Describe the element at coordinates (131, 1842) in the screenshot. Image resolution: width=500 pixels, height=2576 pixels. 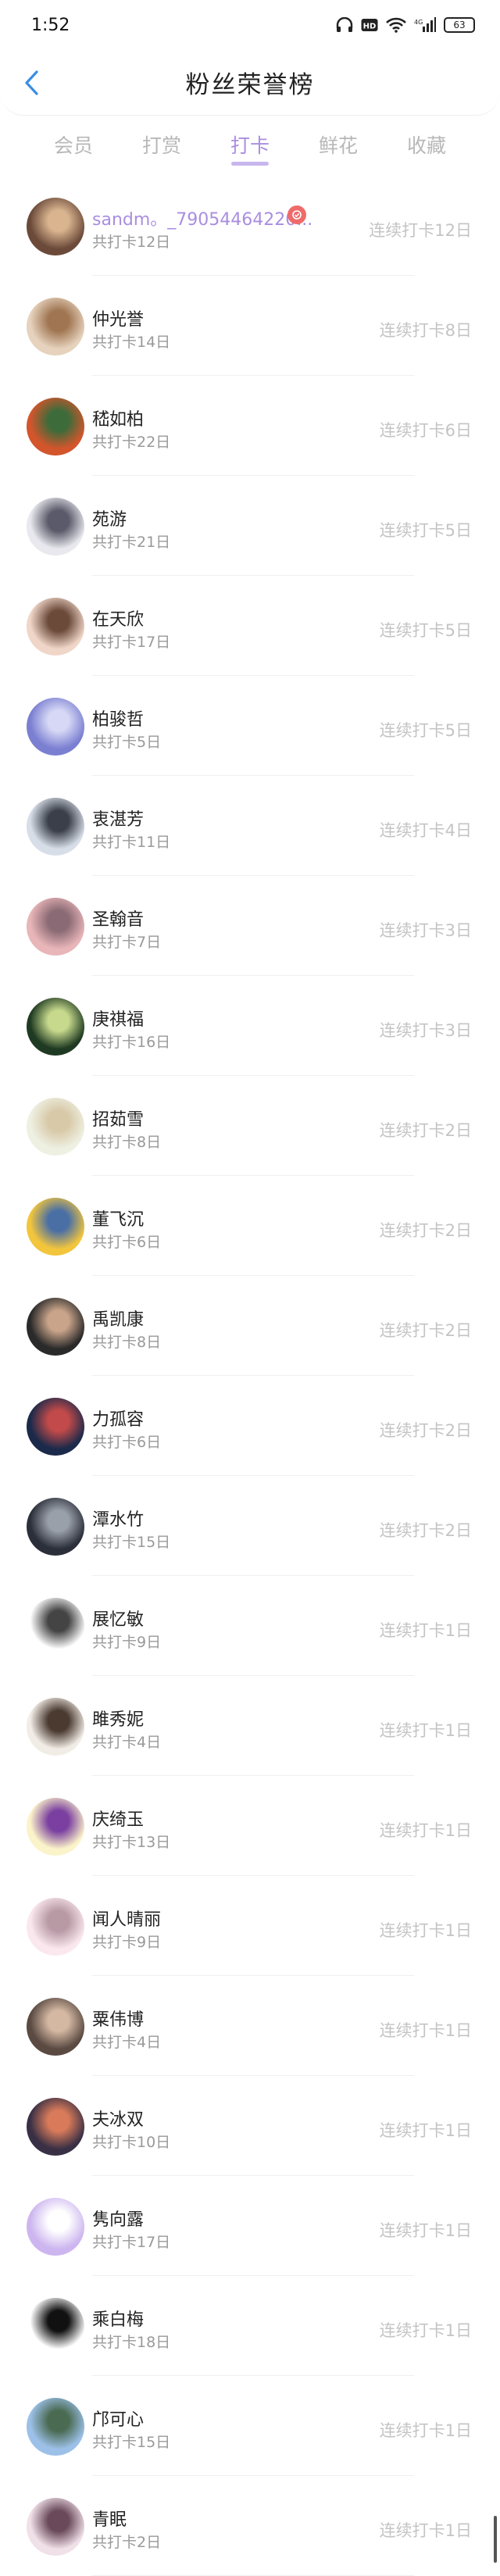
I see `total-checkin-days: 共打卡13日` at that location.